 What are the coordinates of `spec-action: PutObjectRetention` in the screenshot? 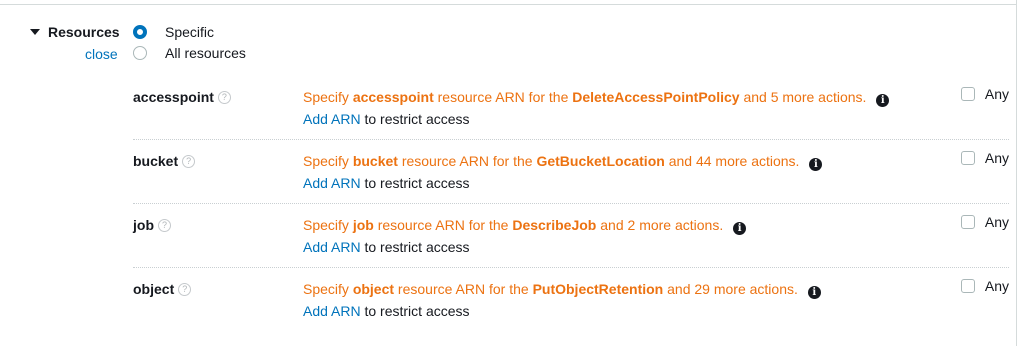 It's located at (598, 289).